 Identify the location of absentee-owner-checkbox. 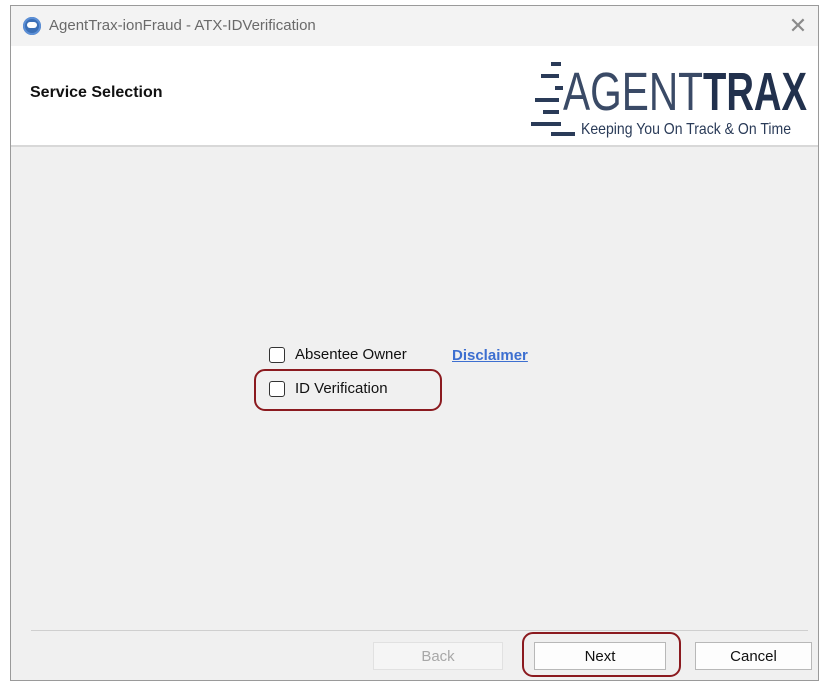
(277, 354).